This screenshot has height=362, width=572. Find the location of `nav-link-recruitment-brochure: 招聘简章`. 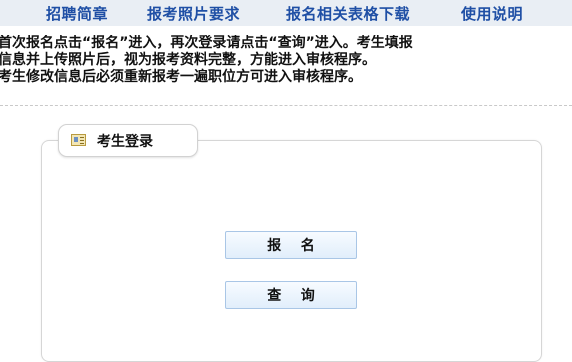

nav-link-recruitment-brochure: 招聘简章 is located at coordinates (77, 13).